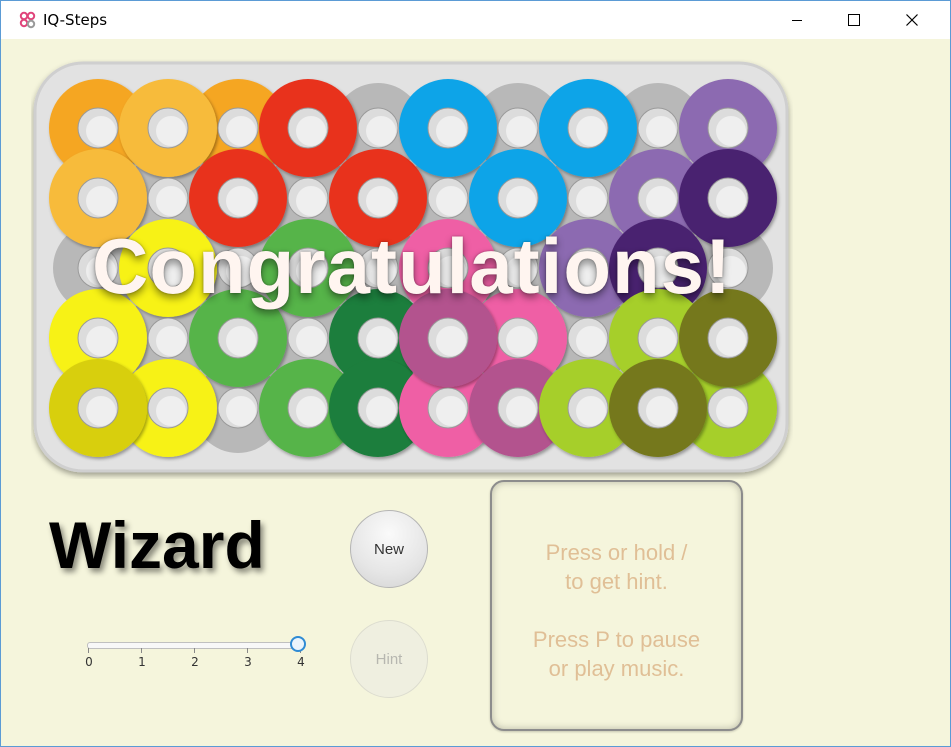 This screenshot has height=747, width=951. Describe the element at coordinates (157, 545) in the screenshot. I see `level-name: Wizard` at that location.